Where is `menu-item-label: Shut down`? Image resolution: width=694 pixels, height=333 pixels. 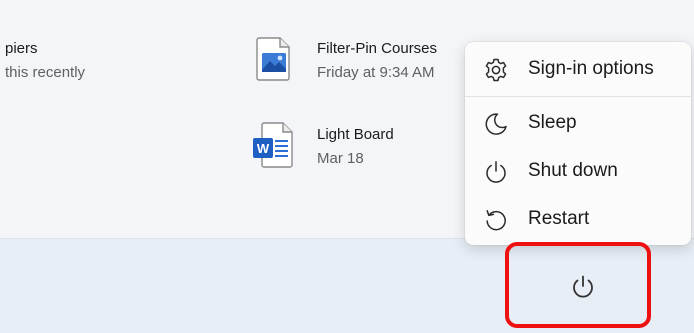 menu-item-label: Shut down is located at coordinates (573, 170).